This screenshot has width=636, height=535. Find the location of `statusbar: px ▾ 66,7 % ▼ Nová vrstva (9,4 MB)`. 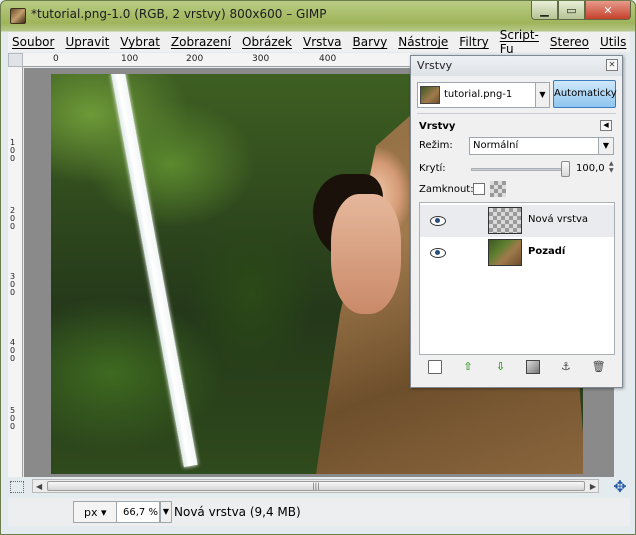

statusbar: px ▾ 66,7 % ▼ Nová vrstva (9,4 MB) is located at coordinates (319, 512).